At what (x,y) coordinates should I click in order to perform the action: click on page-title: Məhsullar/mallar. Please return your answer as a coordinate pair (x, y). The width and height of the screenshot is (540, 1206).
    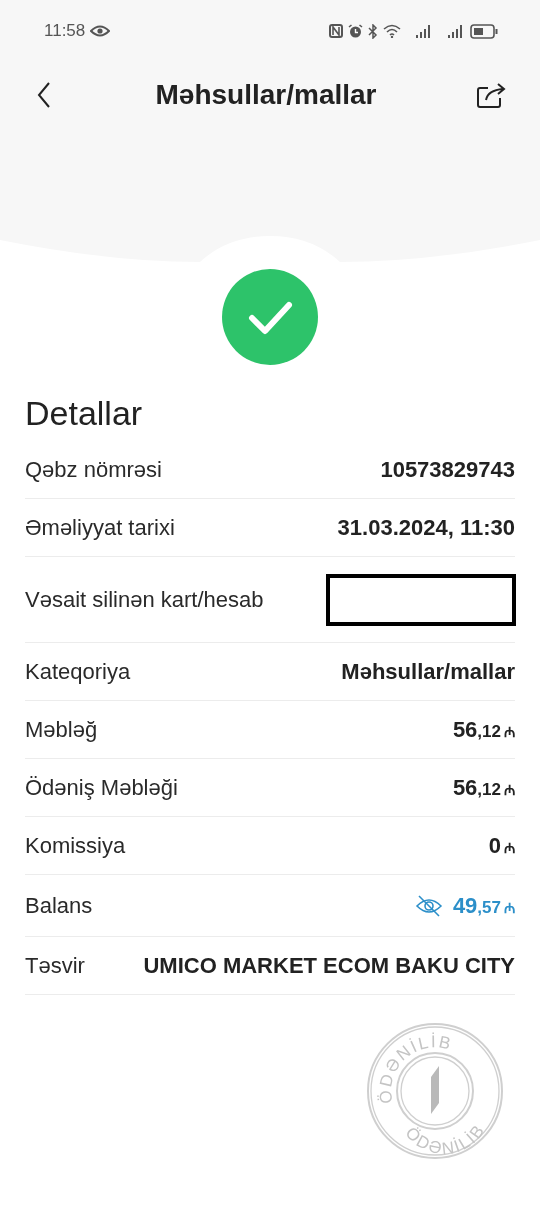
    Looking at the image, I should click on (266, 95).